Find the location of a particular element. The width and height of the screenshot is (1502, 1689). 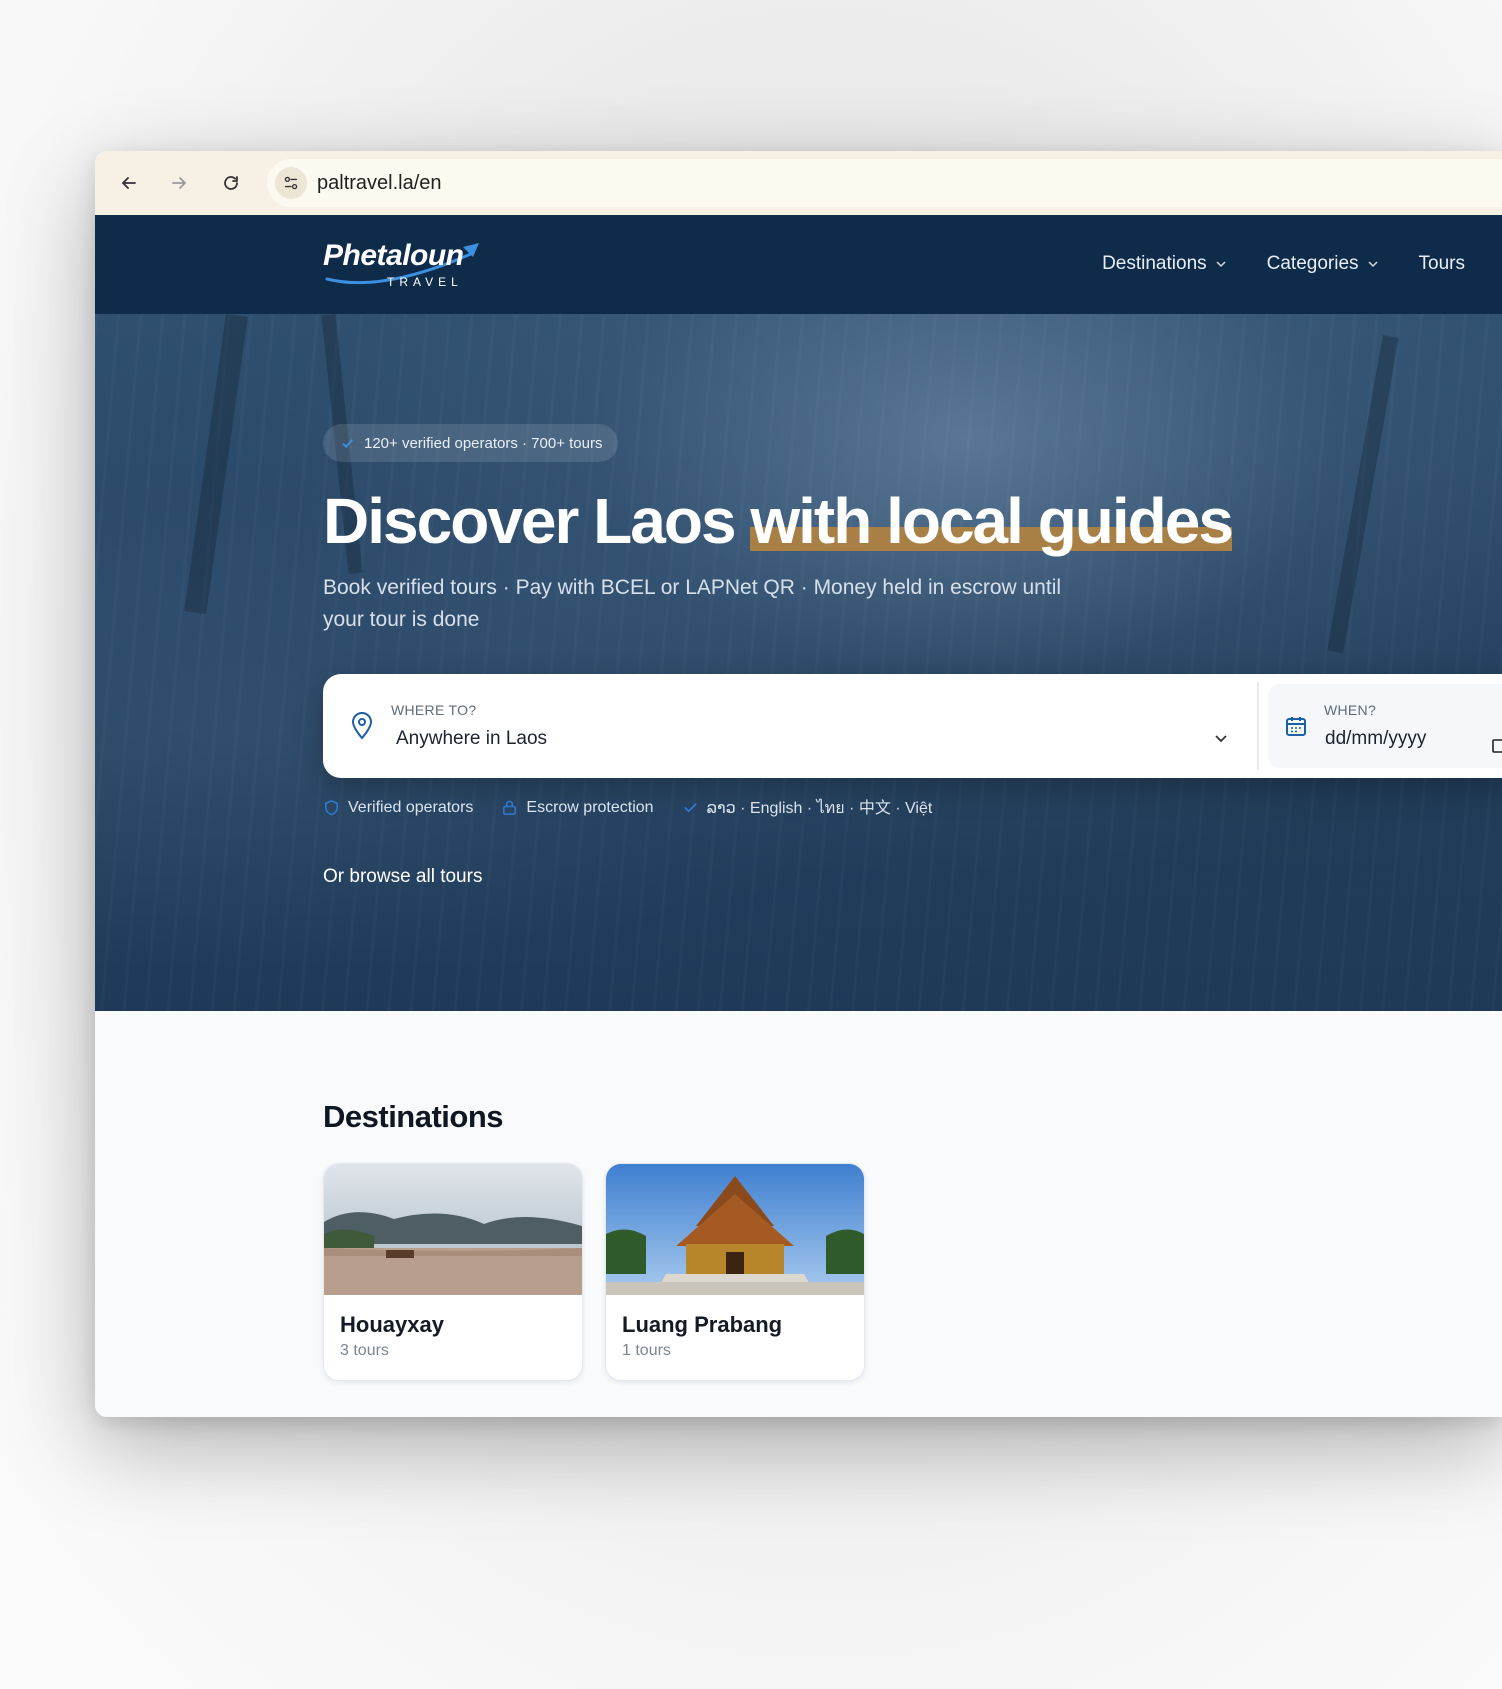

lock-icon is located at coordinates (510, 807).